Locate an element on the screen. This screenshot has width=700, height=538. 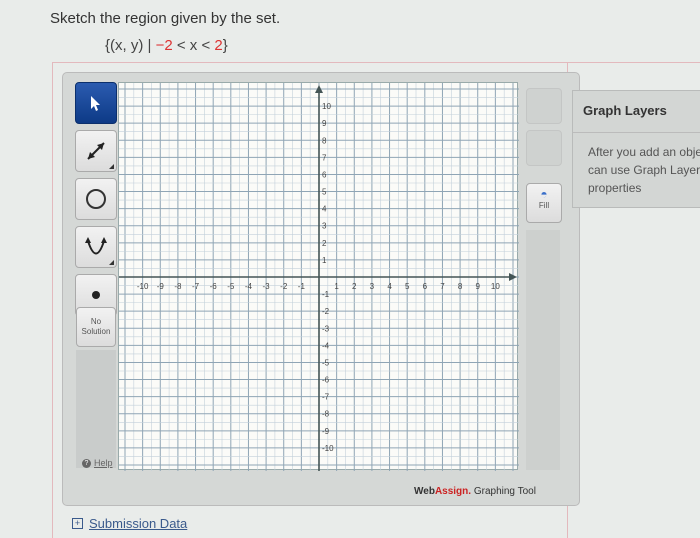
question-prompt: Sketch the region given by the set. is located at coordinates (165, 18).